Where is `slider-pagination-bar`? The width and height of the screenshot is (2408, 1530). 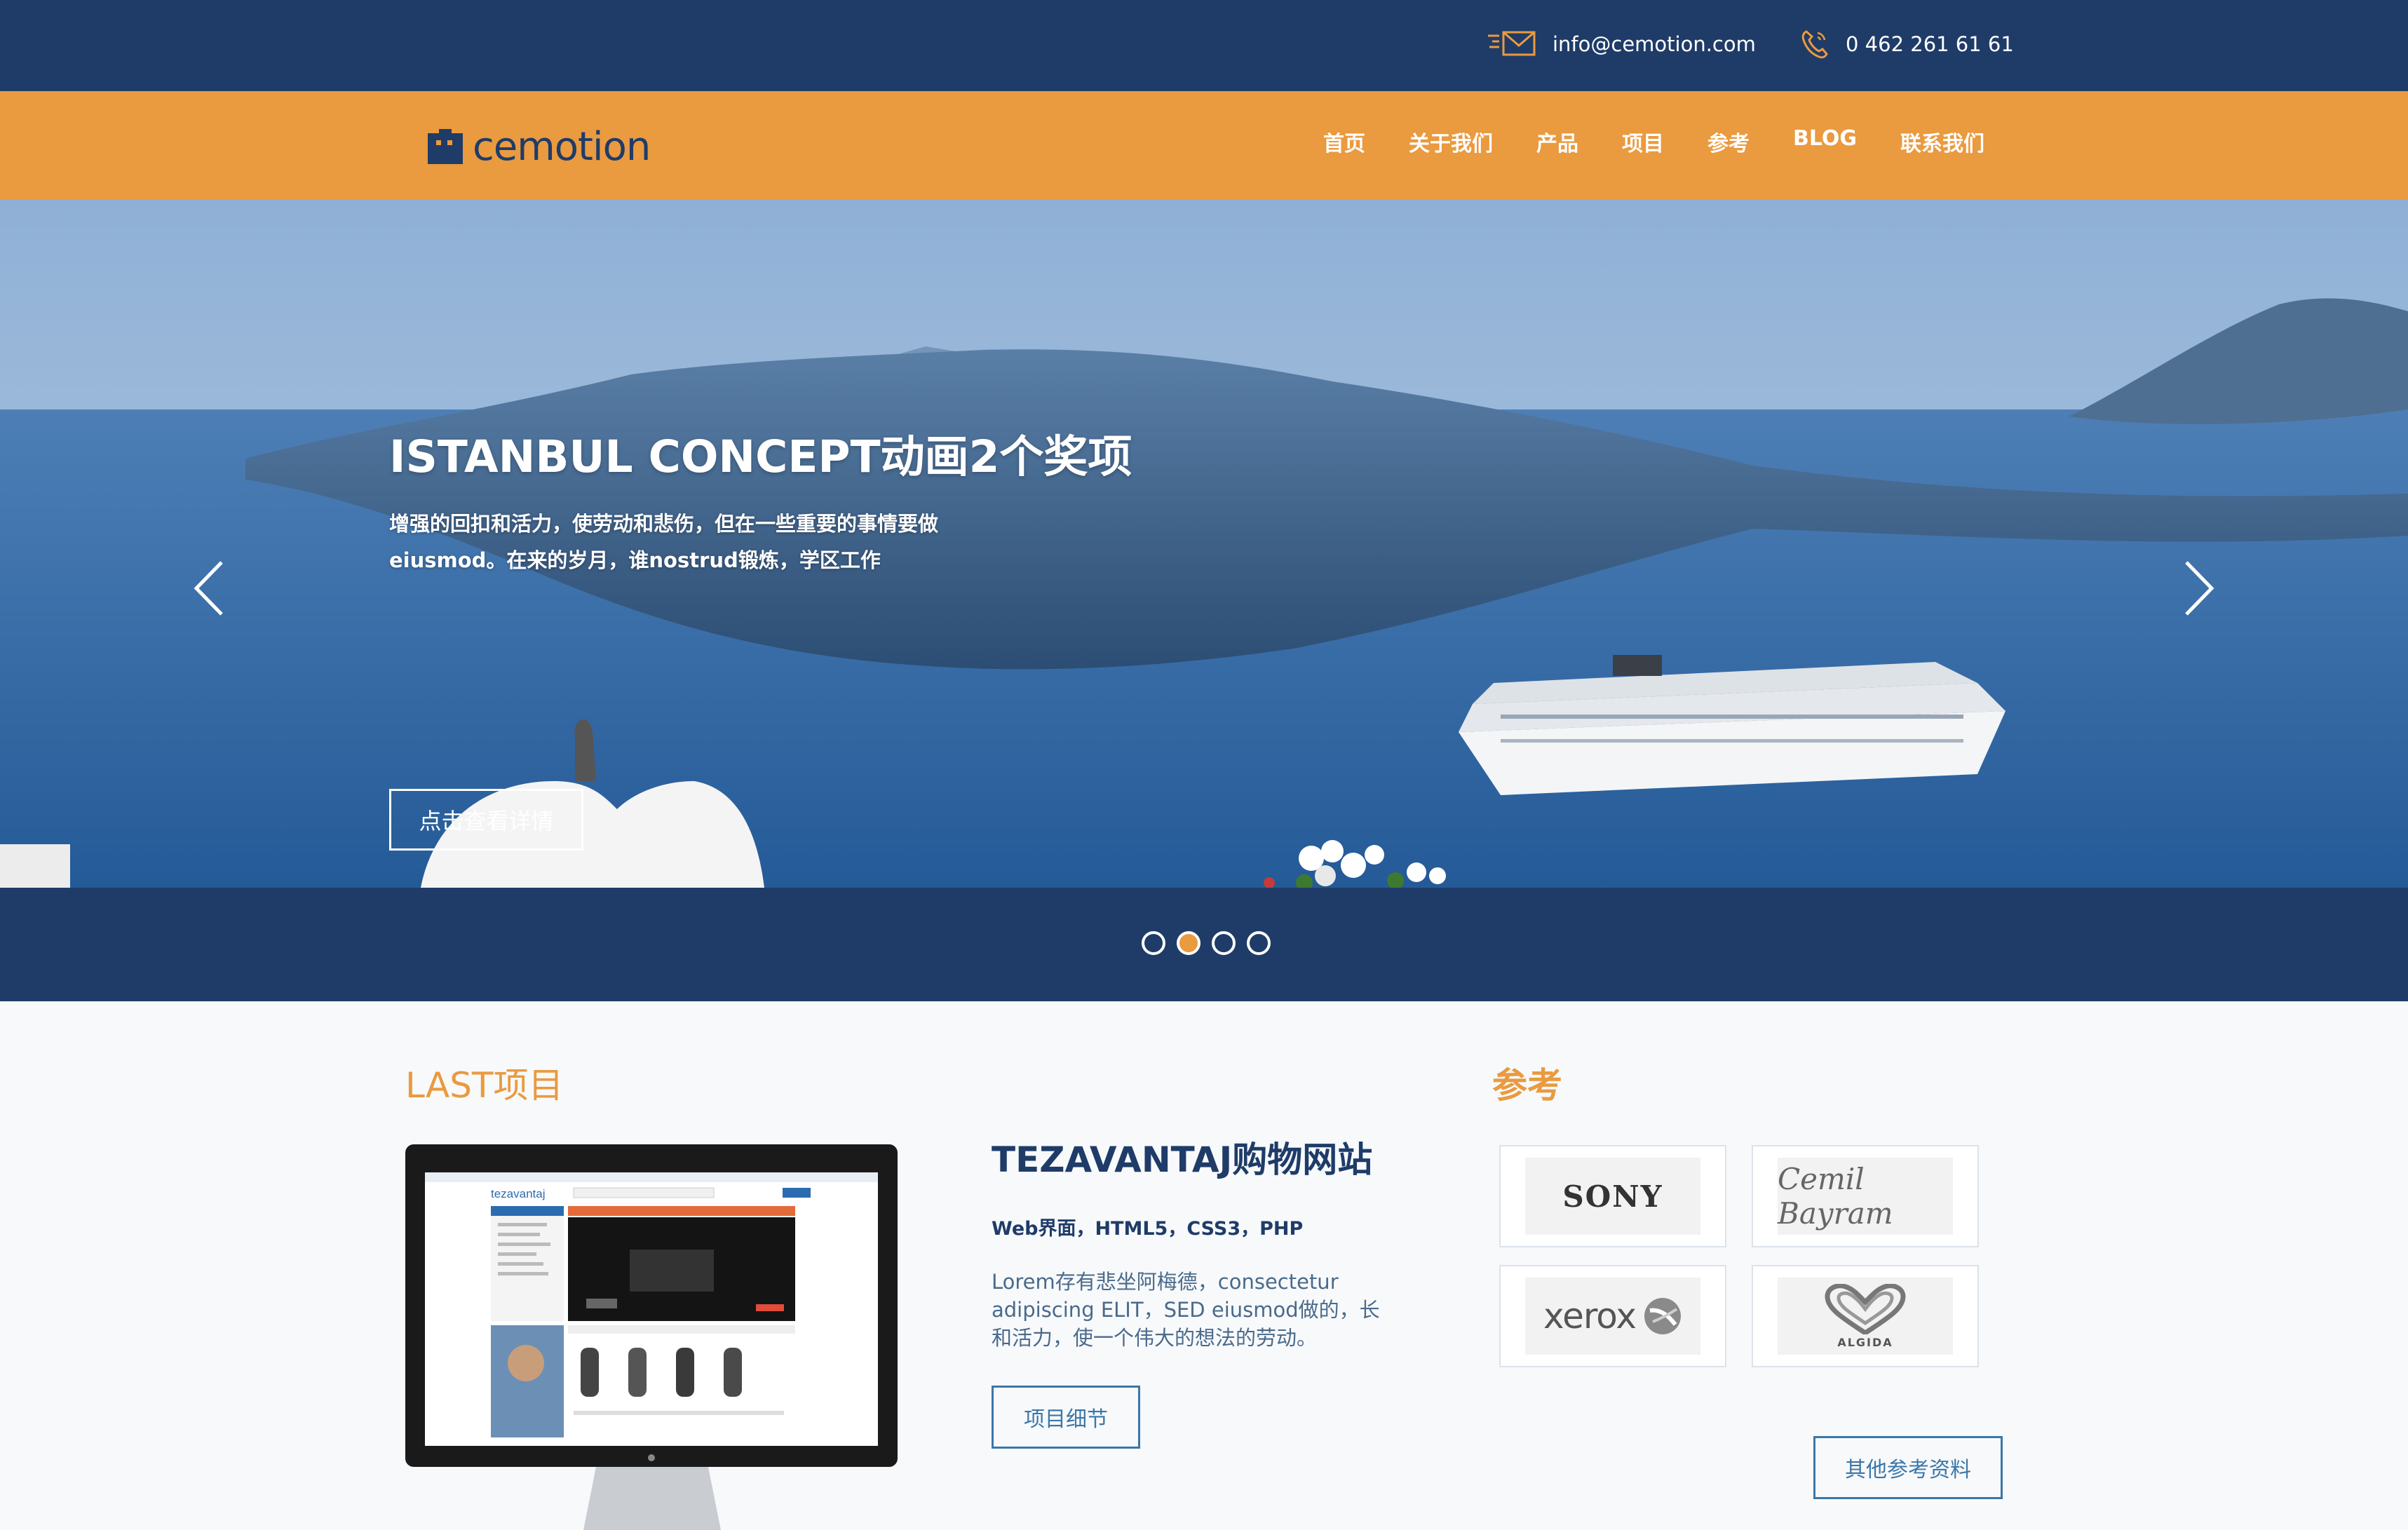
slider-pagination-bar is located at coordinates (1204, 944).